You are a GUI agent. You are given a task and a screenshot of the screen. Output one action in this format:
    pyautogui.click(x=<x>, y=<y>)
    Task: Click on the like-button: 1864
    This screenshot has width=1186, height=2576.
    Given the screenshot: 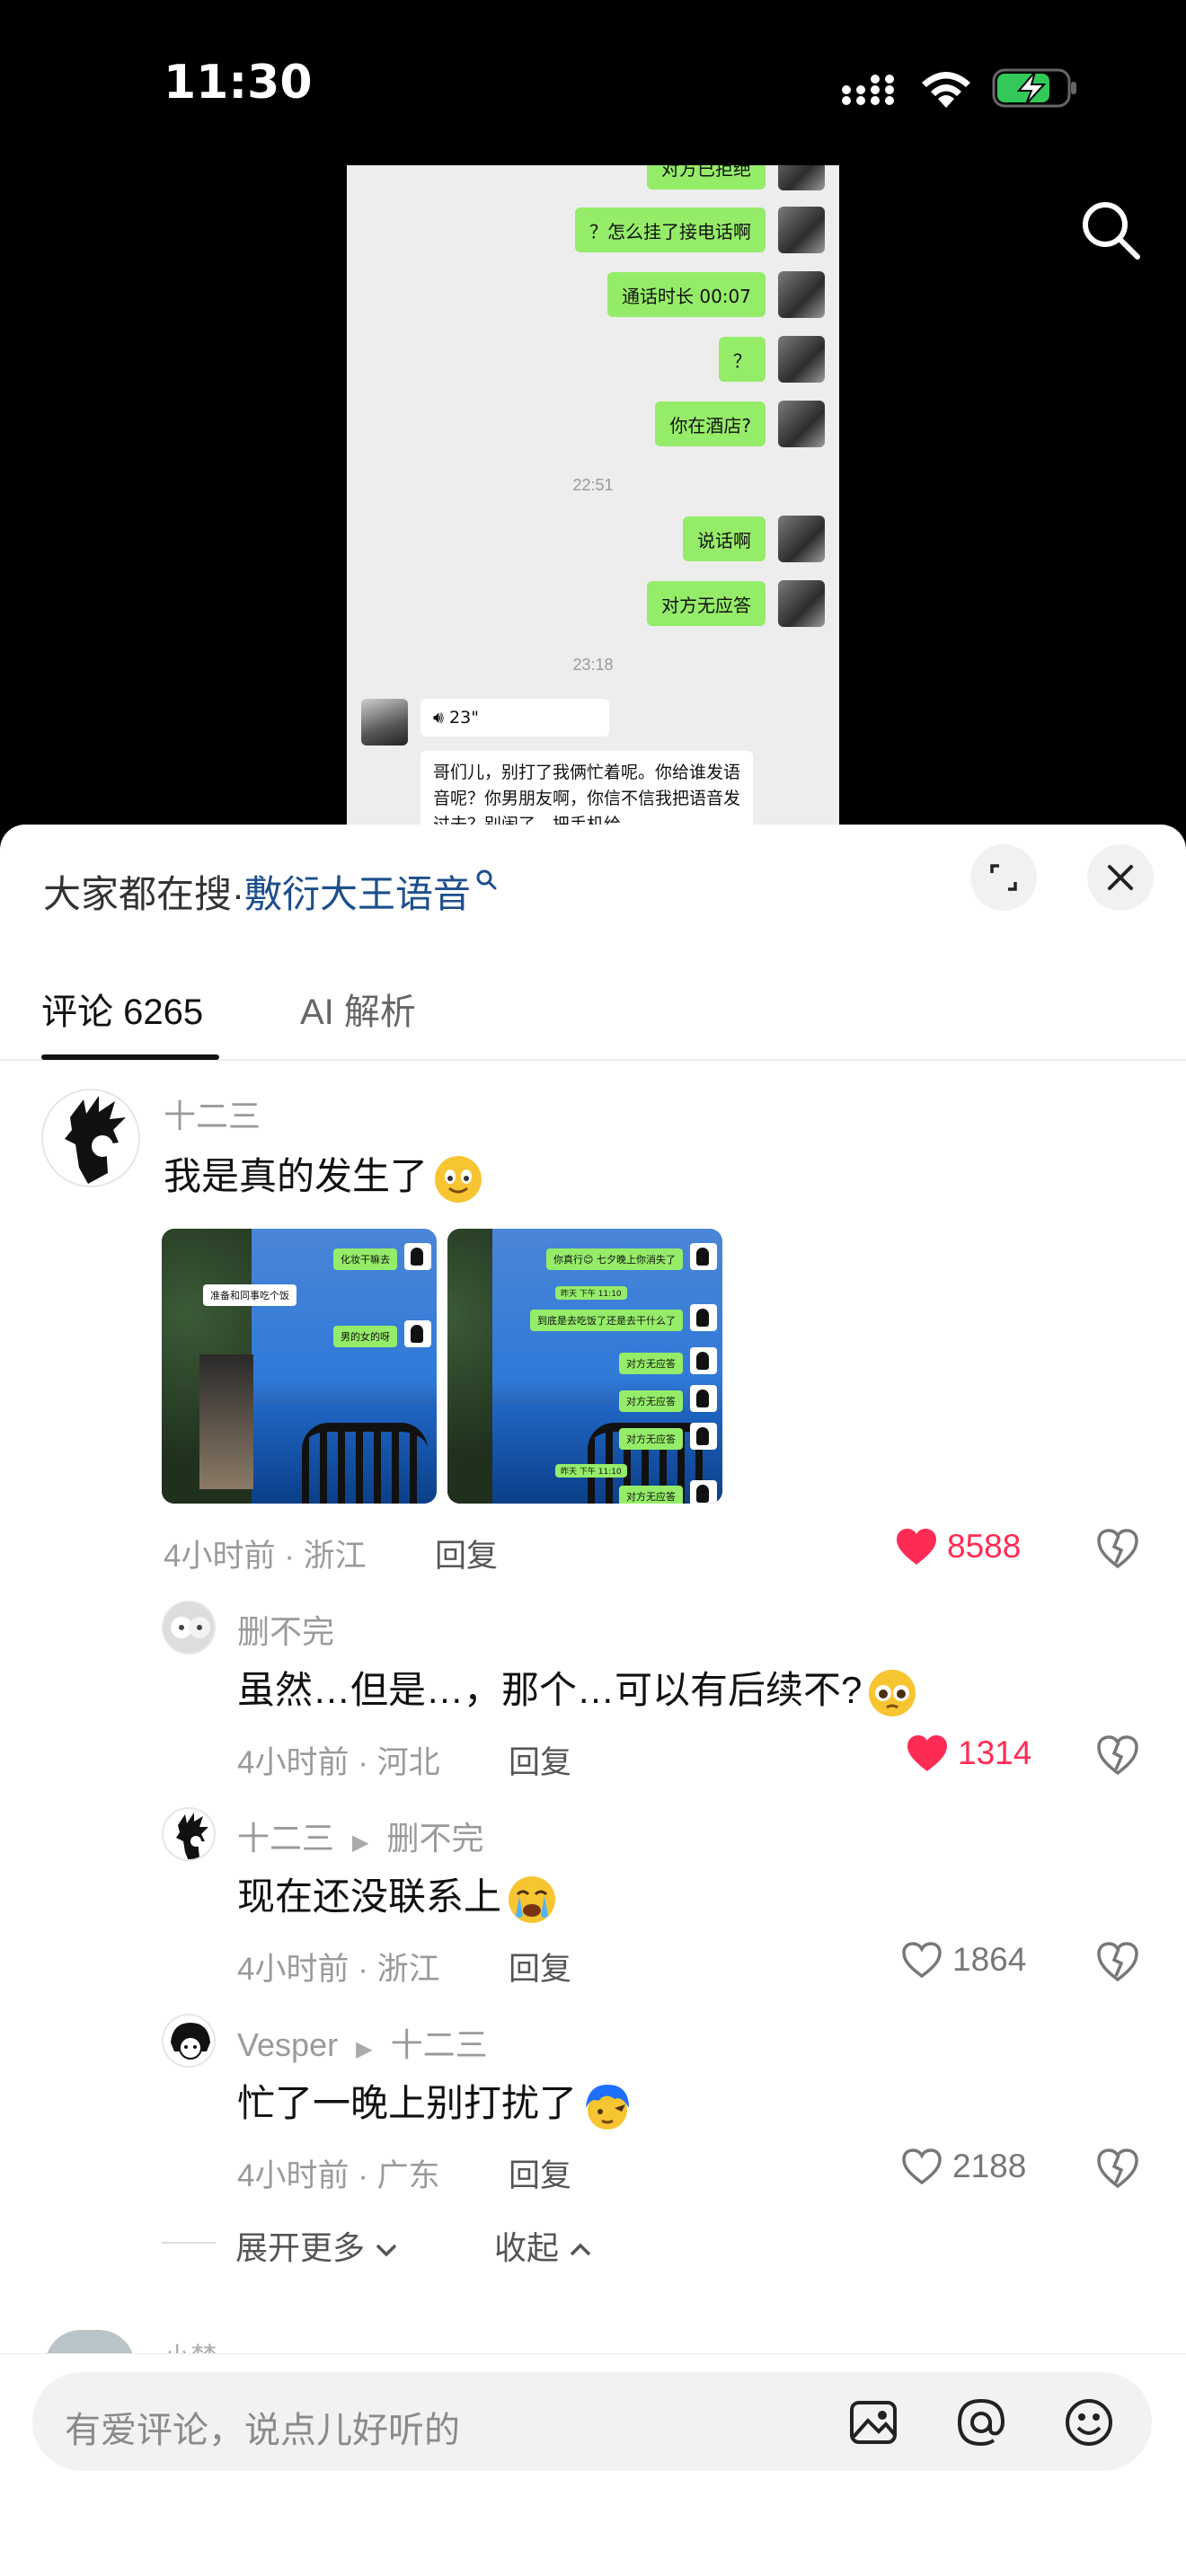 What is the action you would take?
    pyautogui.click(x=963, y=1960)
    